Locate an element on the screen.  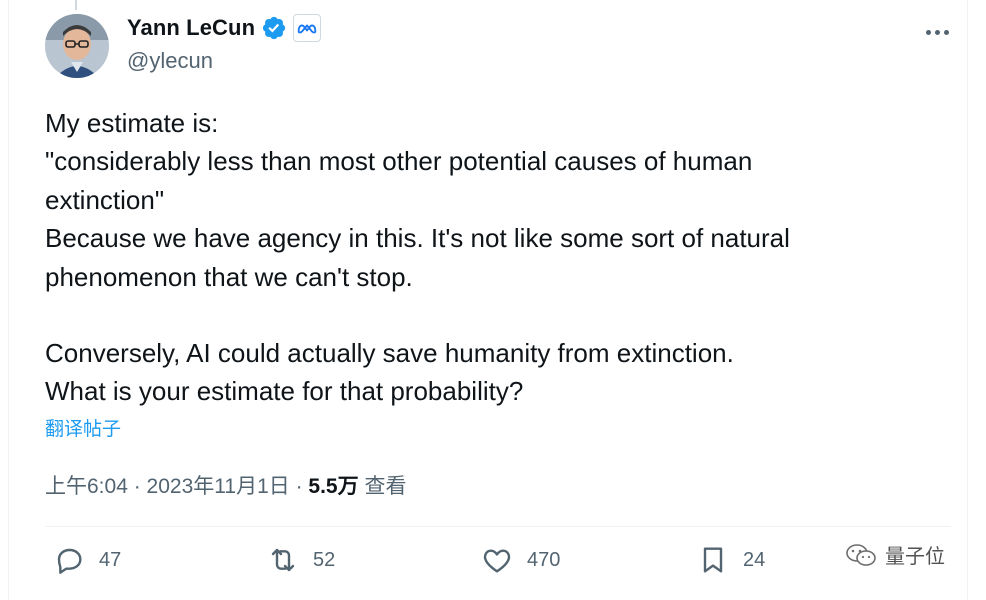
user-handle: @ylecun is located at coordinates (170, 61).